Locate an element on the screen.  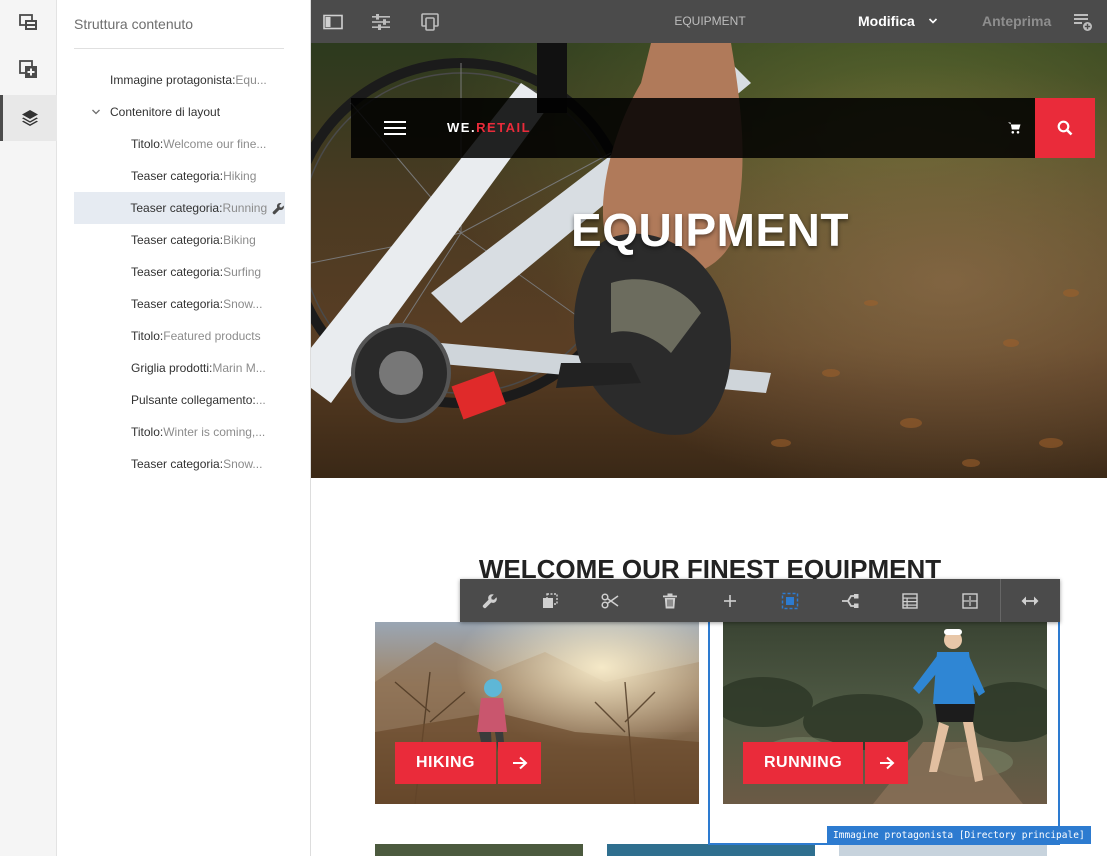
cut-icon is located at coordinates (610, 600).